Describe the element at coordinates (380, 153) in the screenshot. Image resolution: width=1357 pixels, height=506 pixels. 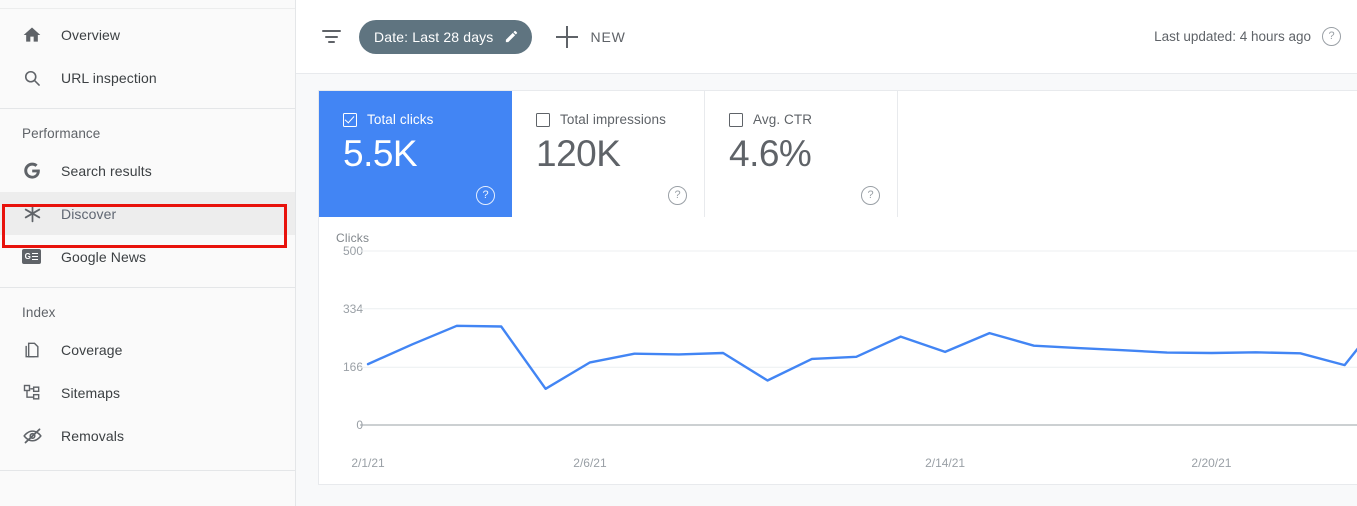
I see `metric-value: 5.5K` at that location.